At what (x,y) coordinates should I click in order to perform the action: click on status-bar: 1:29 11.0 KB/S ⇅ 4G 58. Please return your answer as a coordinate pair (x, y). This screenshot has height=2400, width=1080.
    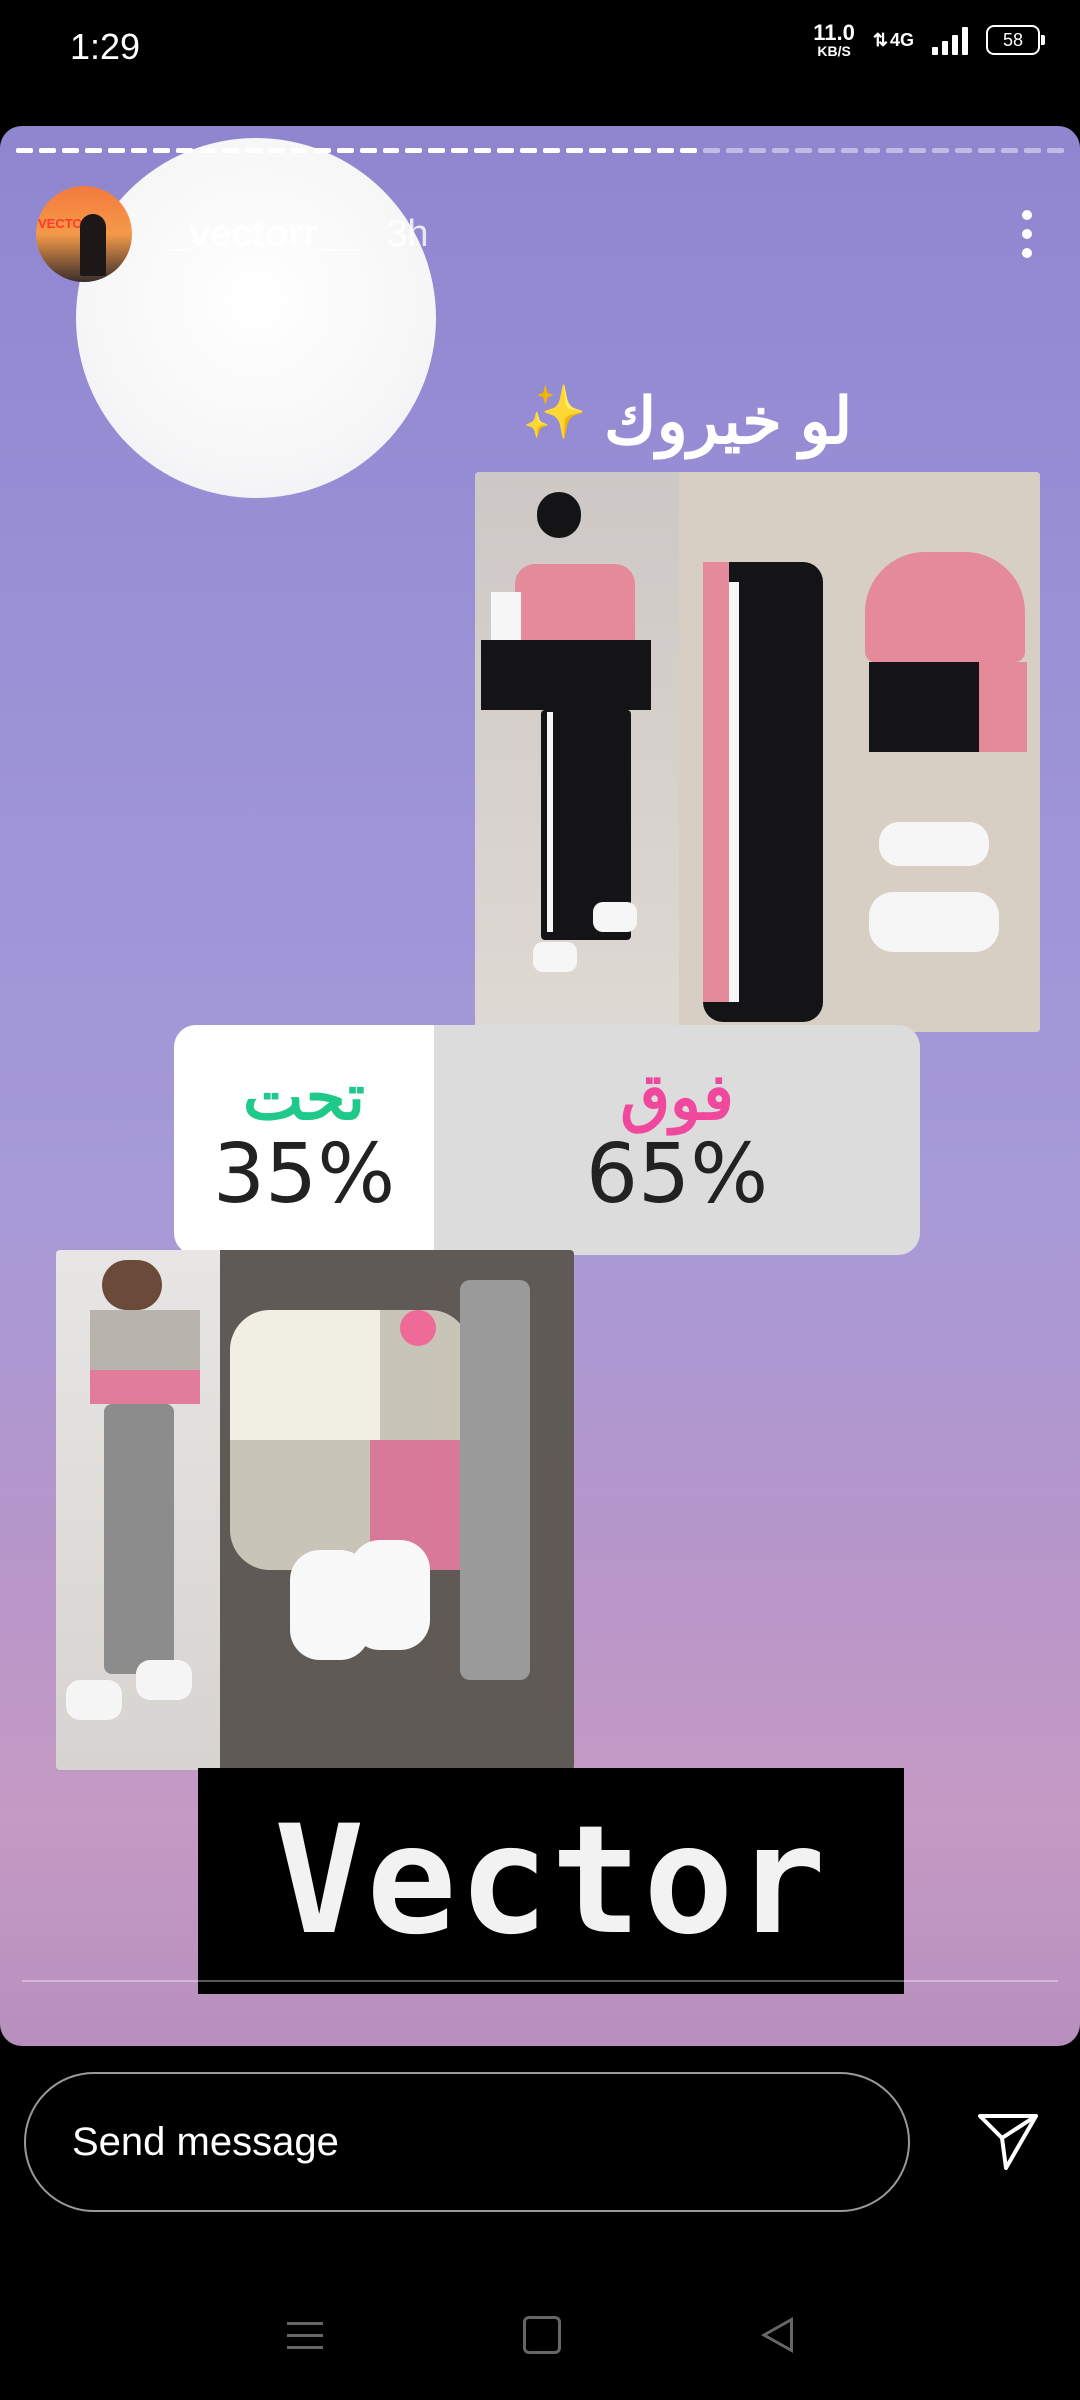
    Looking at the image, I should click on (540, 48).